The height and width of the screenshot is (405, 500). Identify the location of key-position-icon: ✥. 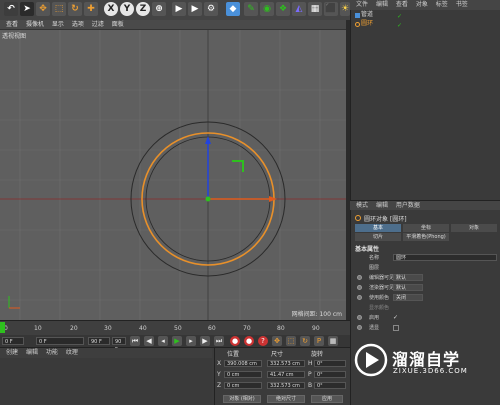
(277, 341).